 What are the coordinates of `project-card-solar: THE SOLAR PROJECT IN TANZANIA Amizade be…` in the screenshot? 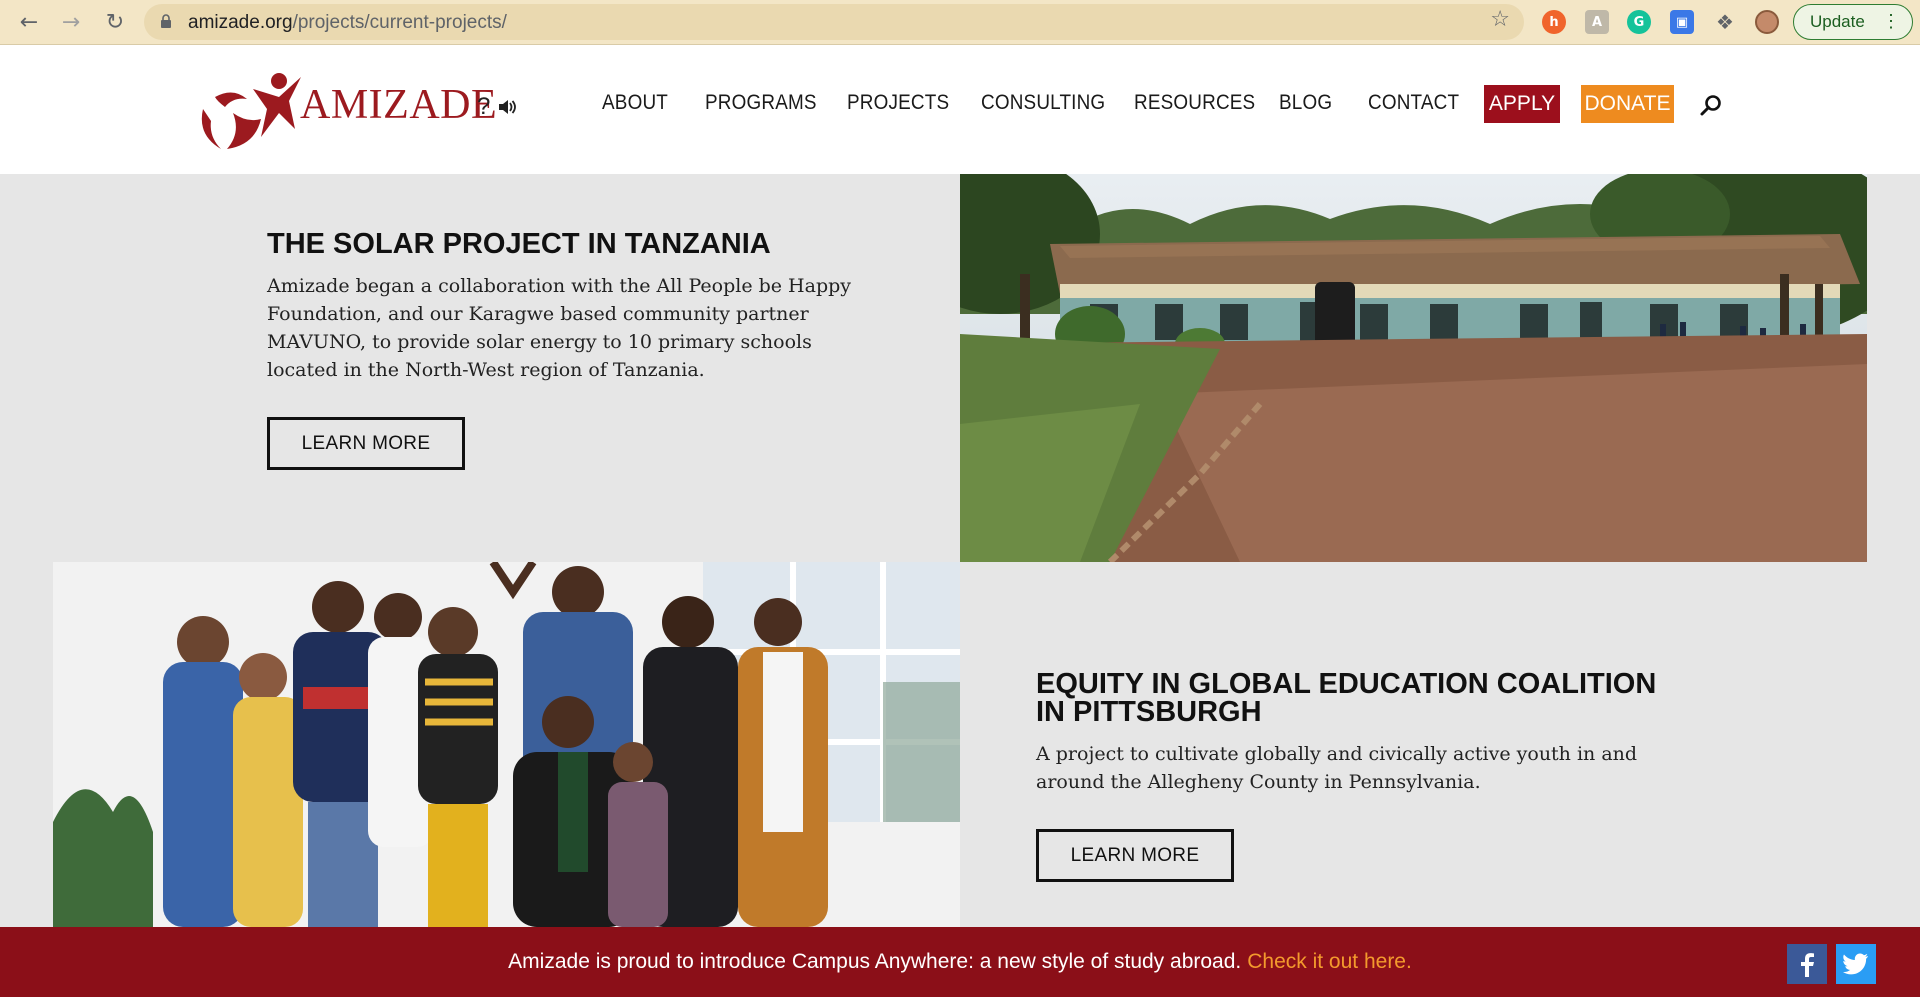 It's located at (577, 350).